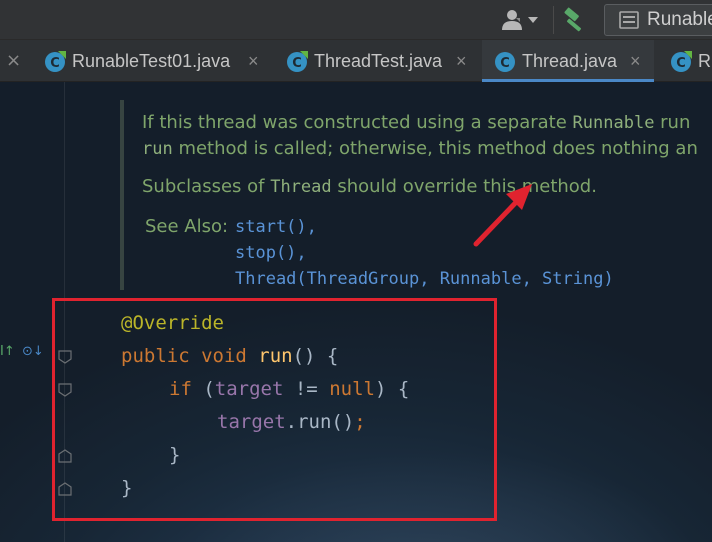 Image resolution: width=712 pixels, height=542 pixels. I want to click on tab-runabletest01: C RunableTest01.java ×, so click(157, 61).